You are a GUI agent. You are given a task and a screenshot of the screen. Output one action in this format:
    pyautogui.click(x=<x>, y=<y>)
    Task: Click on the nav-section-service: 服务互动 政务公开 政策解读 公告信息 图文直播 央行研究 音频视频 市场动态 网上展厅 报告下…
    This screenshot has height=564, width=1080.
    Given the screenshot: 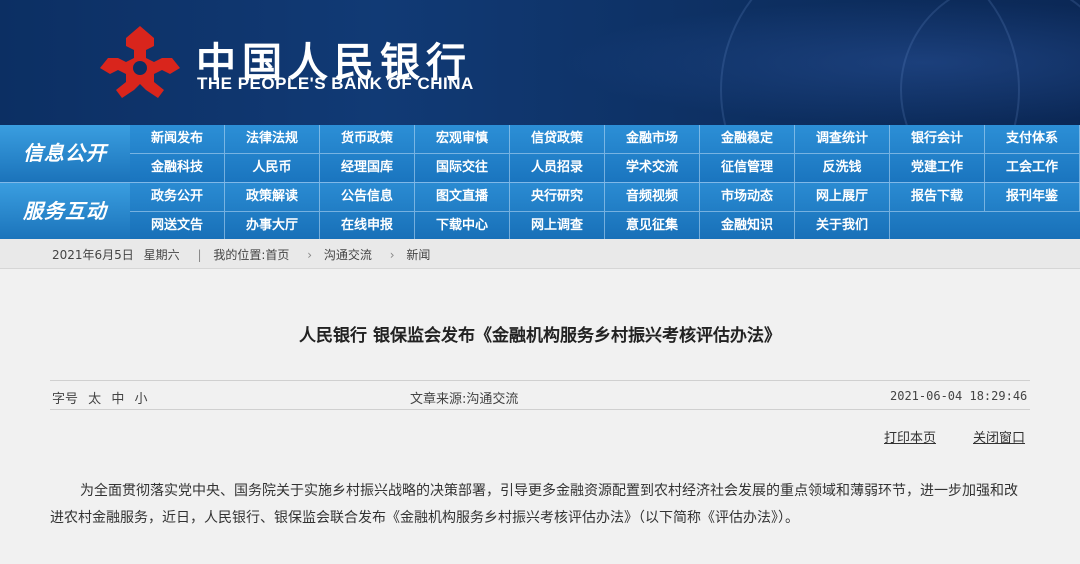 What is the action you would take?
    pyautogui.click(x=540, y=211)
    